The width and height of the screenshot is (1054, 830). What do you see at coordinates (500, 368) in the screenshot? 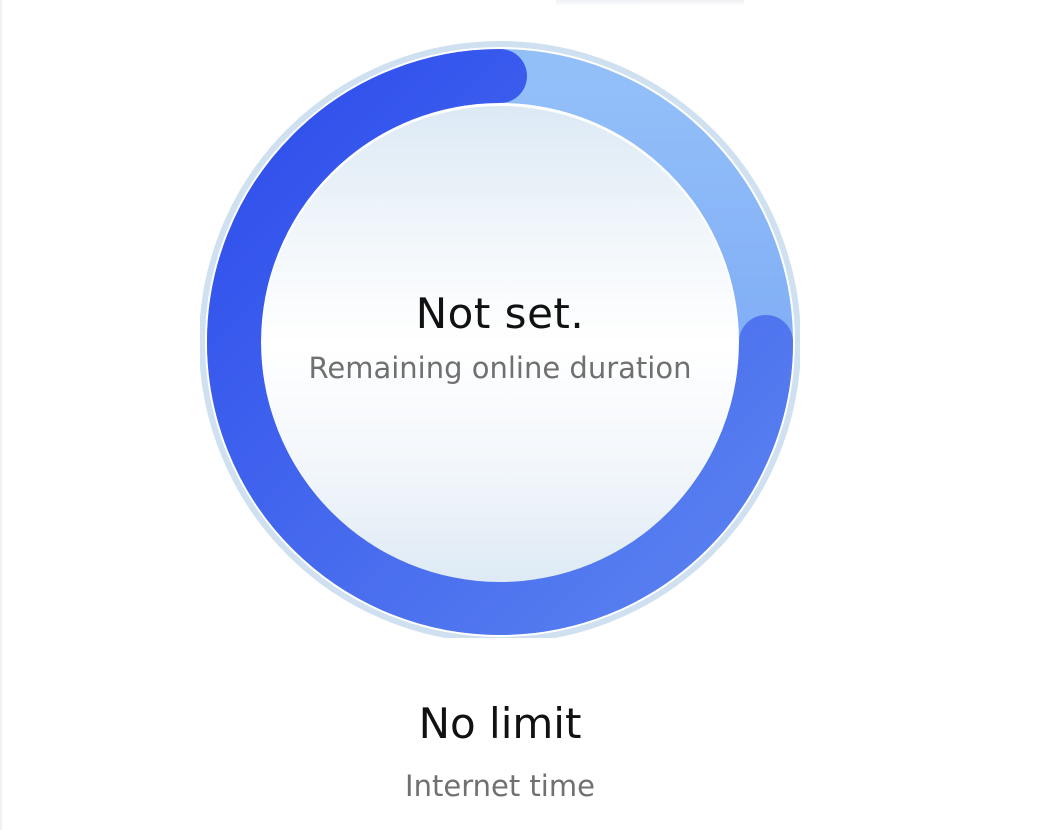
I see `remaining-duration-caption: Remaining online duration` at bounding box center [500, 368].